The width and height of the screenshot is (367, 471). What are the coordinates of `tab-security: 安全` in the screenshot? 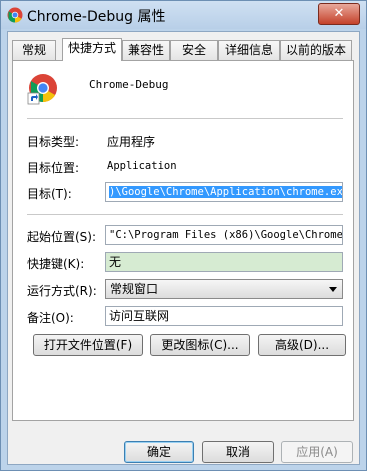 It's located at (194, 50).